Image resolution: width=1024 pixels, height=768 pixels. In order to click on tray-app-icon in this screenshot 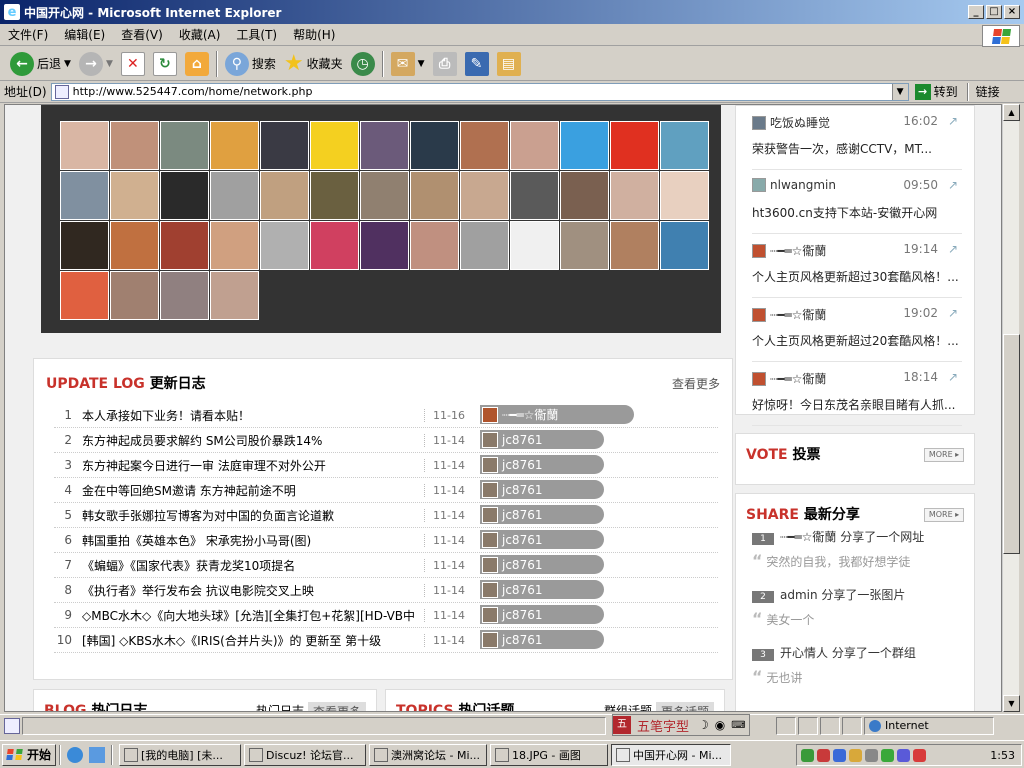, I will do `click(871, 755)`.